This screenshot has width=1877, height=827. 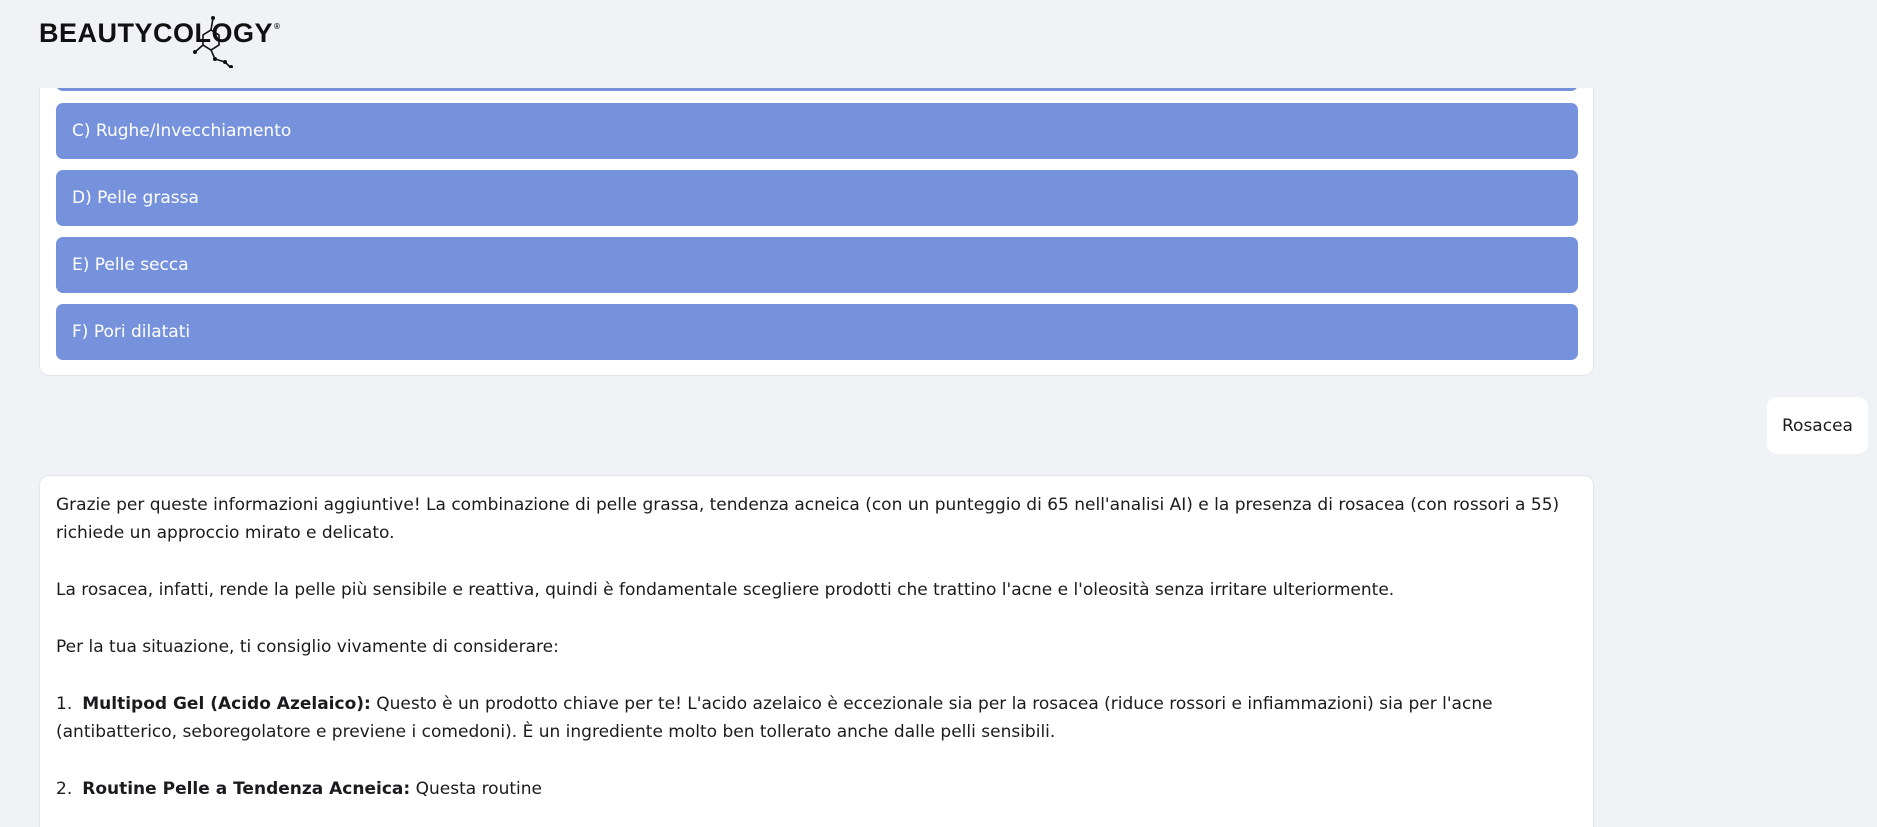 I want to click on molecule-icon, so click(x=213, y=42).